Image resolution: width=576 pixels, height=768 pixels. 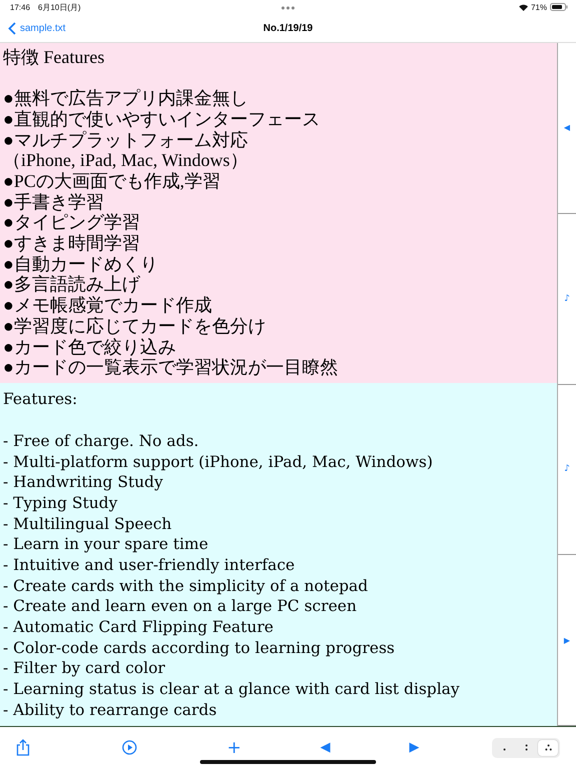 I want to click on card-number-title: No.1/19/19, so click(x=288, y=28).